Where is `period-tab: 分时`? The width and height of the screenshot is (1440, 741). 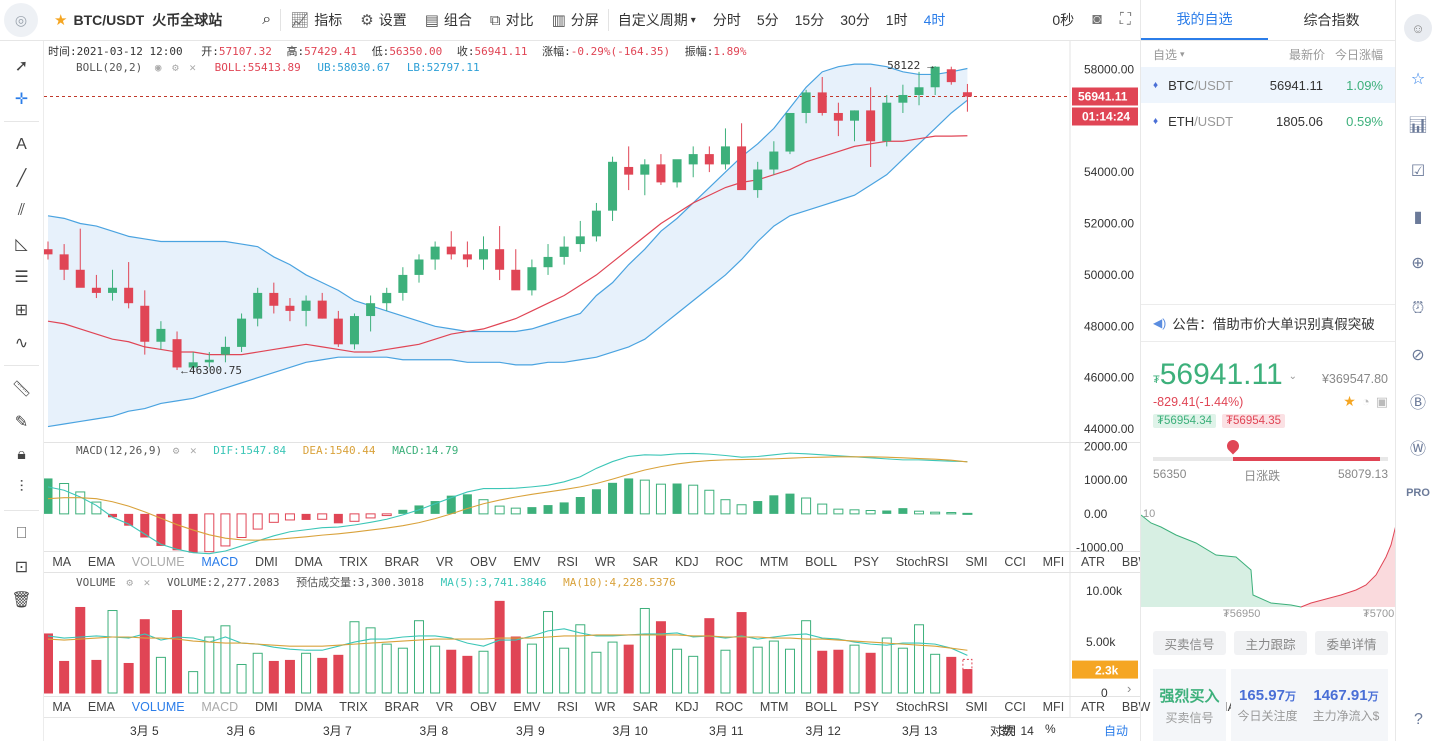 period-tab: 分时 is located at coordinates (727, 20).